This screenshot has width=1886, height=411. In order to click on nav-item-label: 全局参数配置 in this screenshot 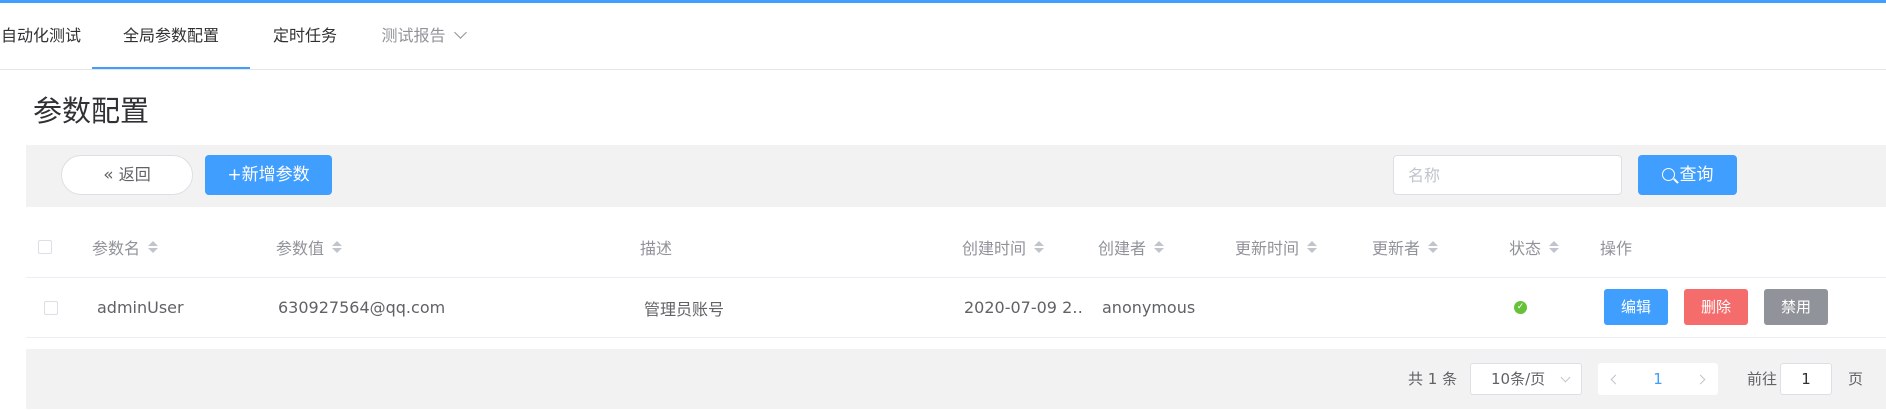, I will do `click(170, 35)`.